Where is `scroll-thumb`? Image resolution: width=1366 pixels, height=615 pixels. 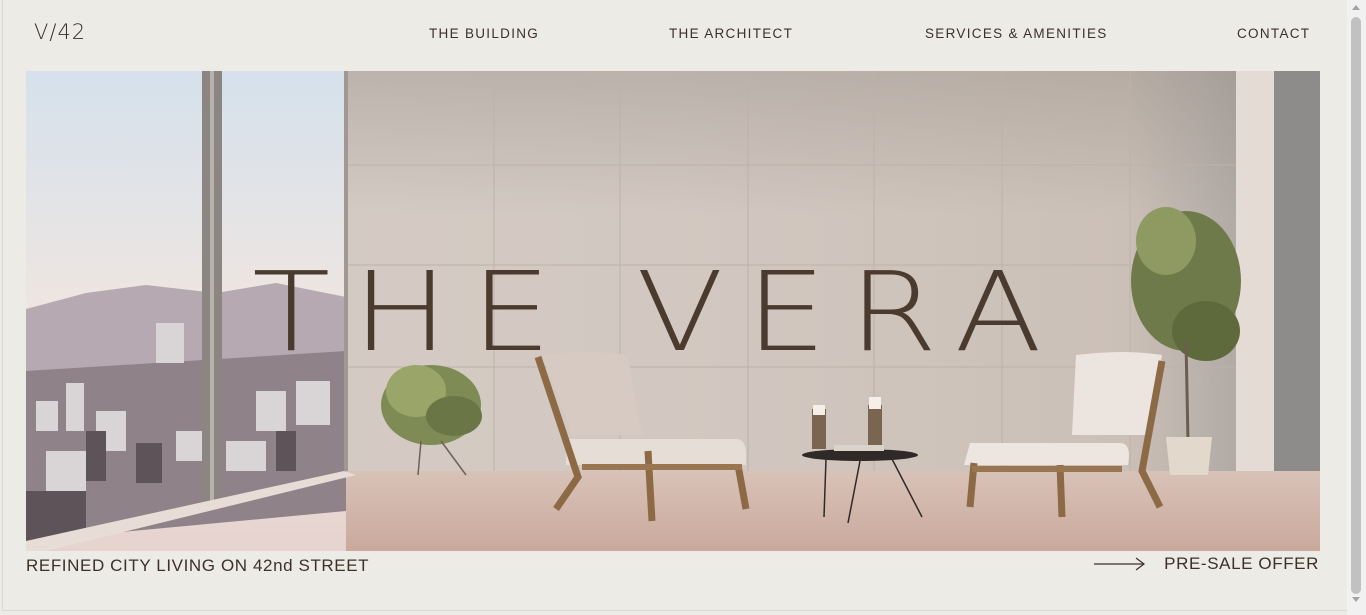 scroll-thumb is located at coordinates (1356, 305).